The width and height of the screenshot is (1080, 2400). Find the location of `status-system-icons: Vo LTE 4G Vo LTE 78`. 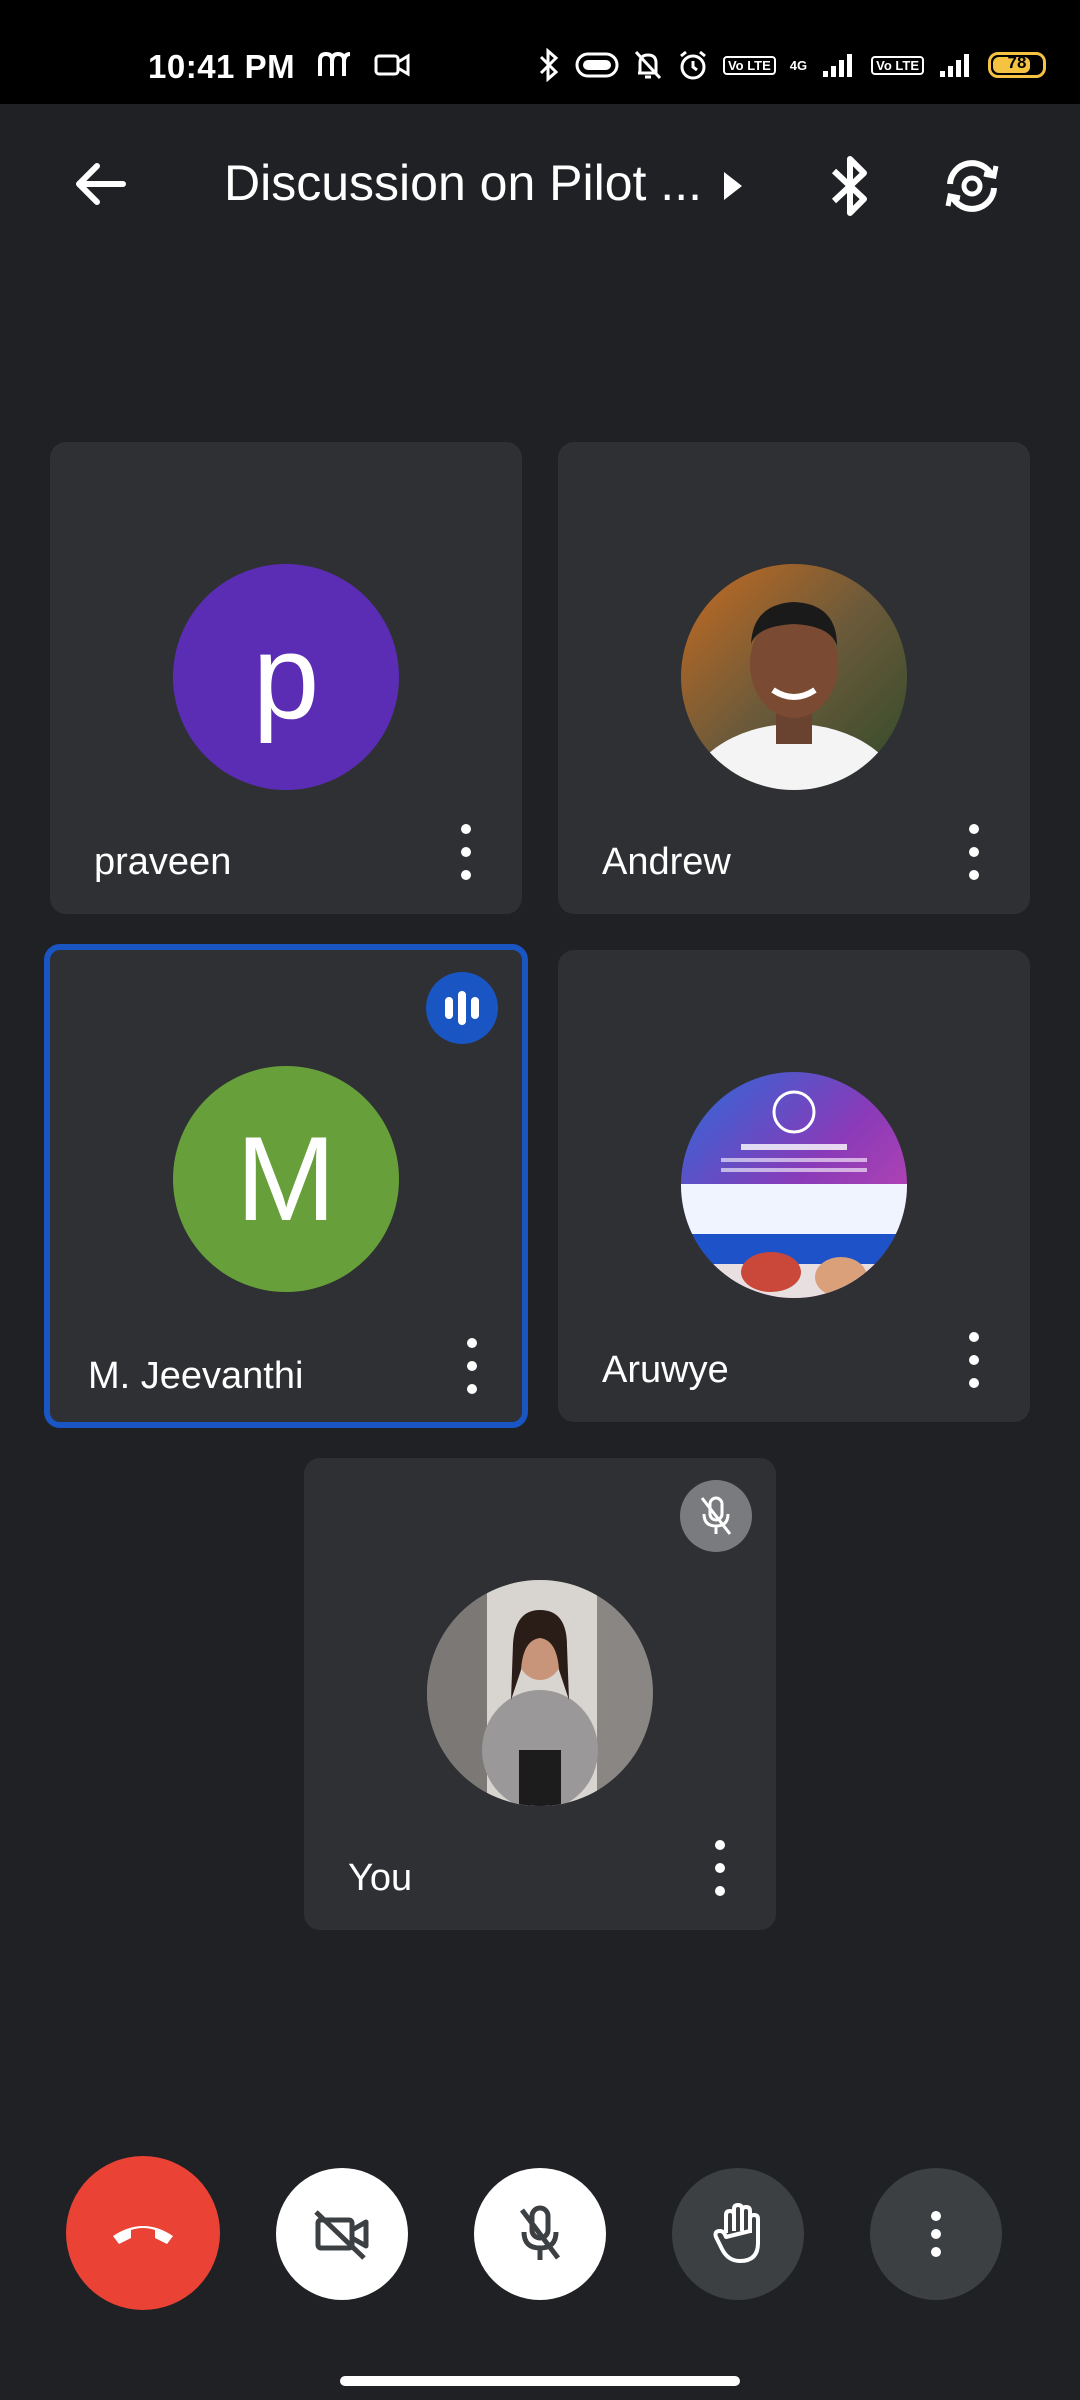

status-system-icons: Vo LTE 4G Vo LTE 78 is located at coordinates (791, 65).